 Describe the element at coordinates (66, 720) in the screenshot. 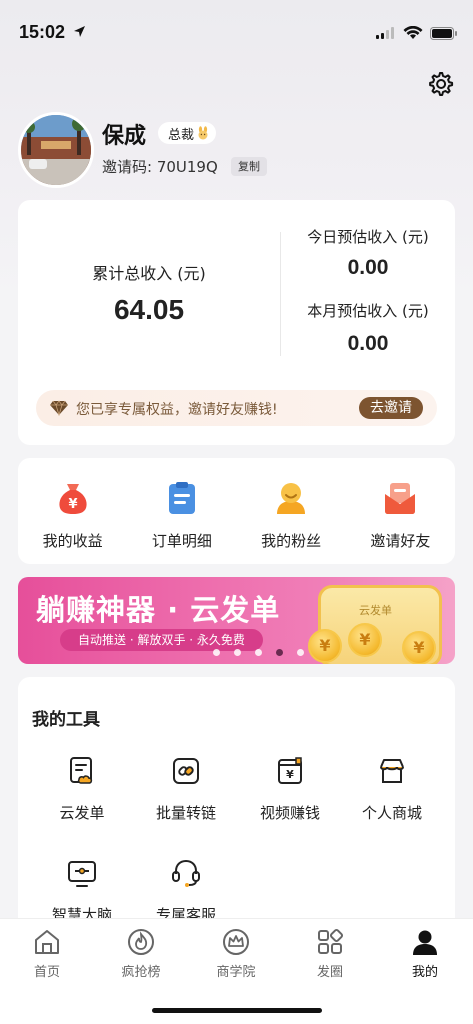

I see `tools-title: 我的工具` at that location.